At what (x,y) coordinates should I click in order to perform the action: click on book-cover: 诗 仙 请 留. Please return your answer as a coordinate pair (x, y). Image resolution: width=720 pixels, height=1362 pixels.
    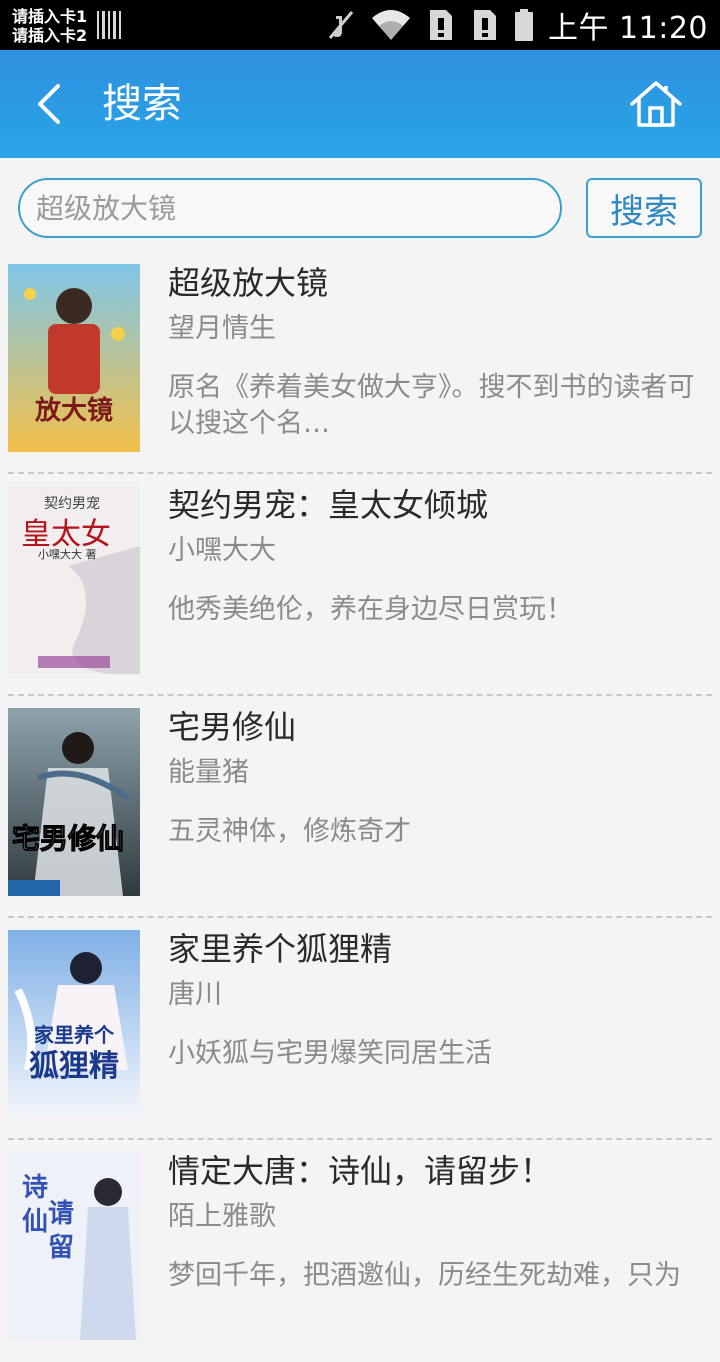
    Looking at the image, I should click on (74, 1246).